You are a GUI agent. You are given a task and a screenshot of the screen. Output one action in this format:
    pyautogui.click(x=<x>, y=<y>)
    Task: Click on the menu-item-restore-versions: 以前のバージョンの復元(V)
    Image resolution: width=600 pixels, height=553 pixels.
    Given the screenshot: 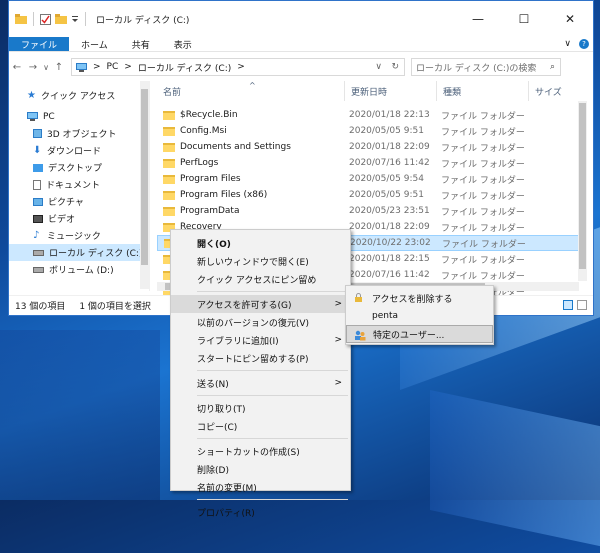 What is the action you would take?
    pyautogui.click(x=260, y=322)
    